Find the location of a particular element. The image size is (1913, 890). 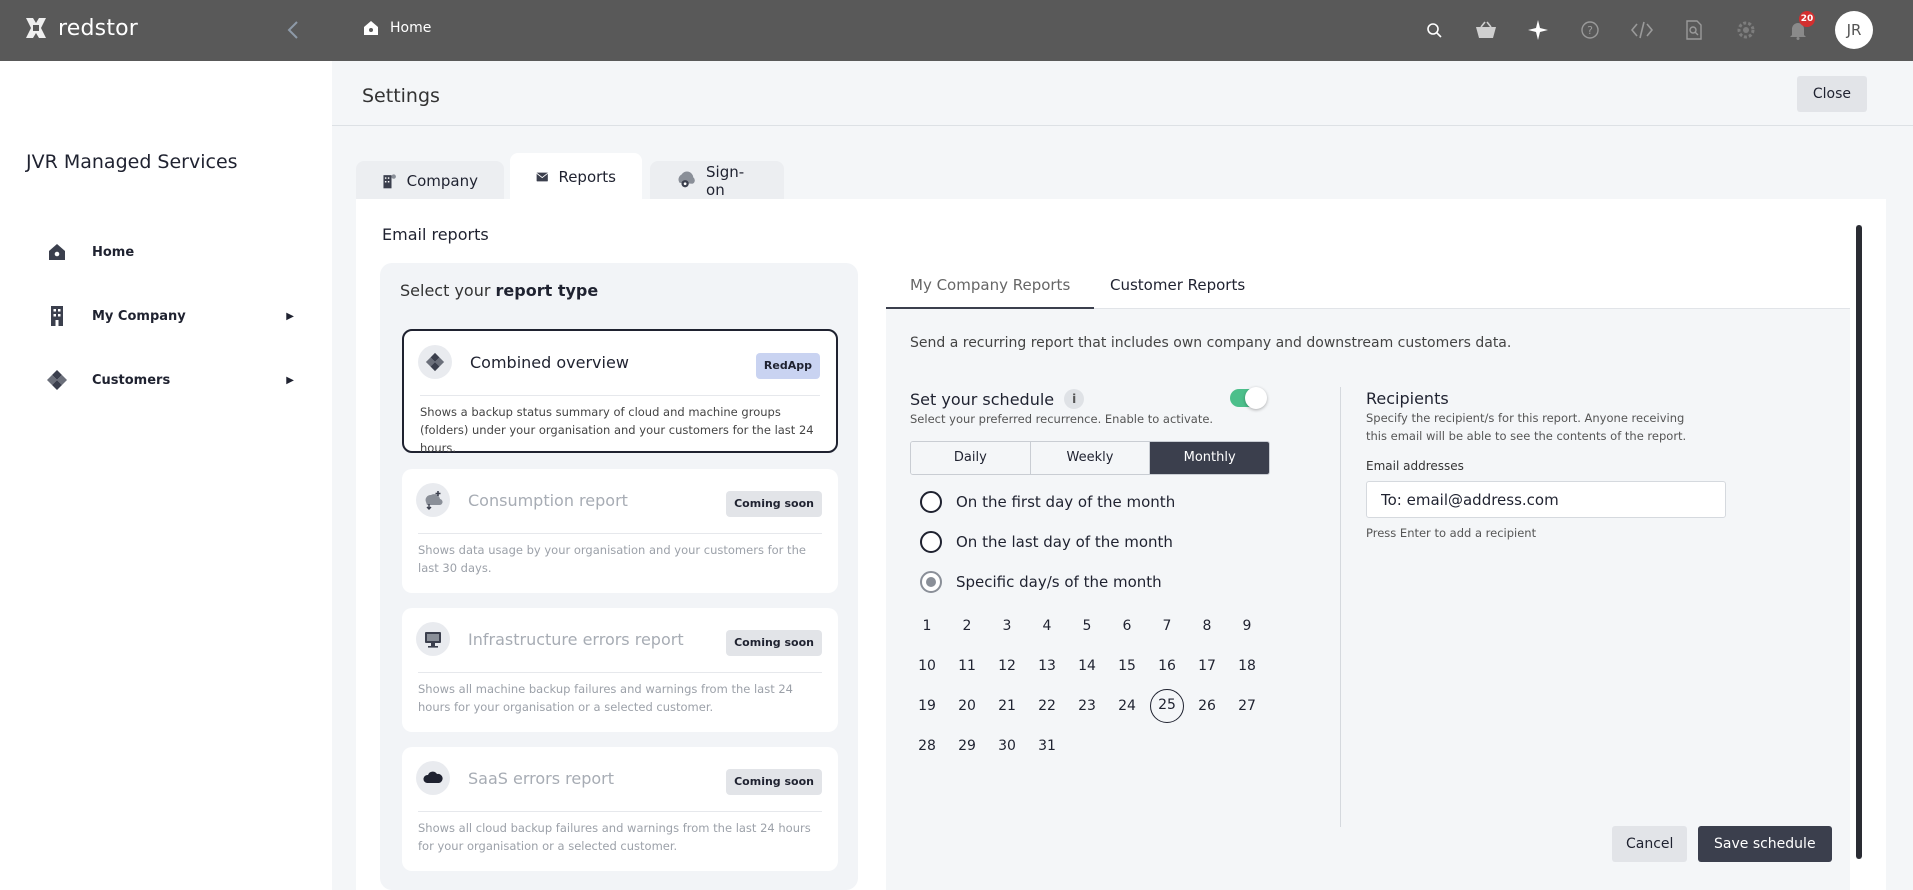

developer-button is located at coordinates (1642, 30).